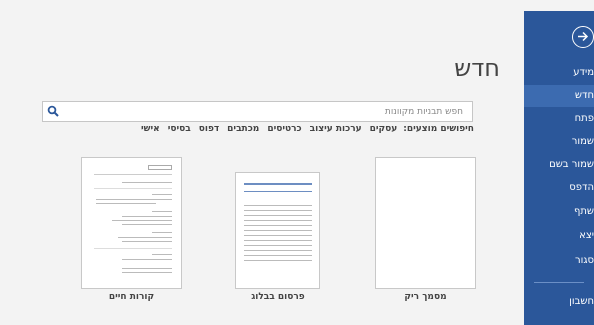 This screenshot has width=594, height=325. I want to click on sidebar-item-share: שתף, so click(559, 212).